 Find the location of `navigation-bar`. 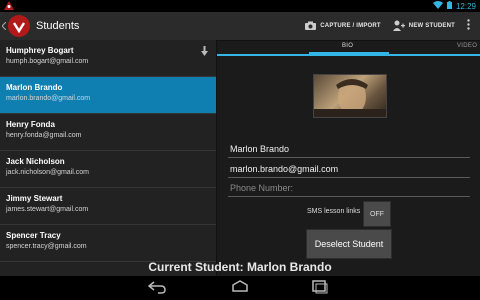

navigation-bar is located at coordinates (240, 288).